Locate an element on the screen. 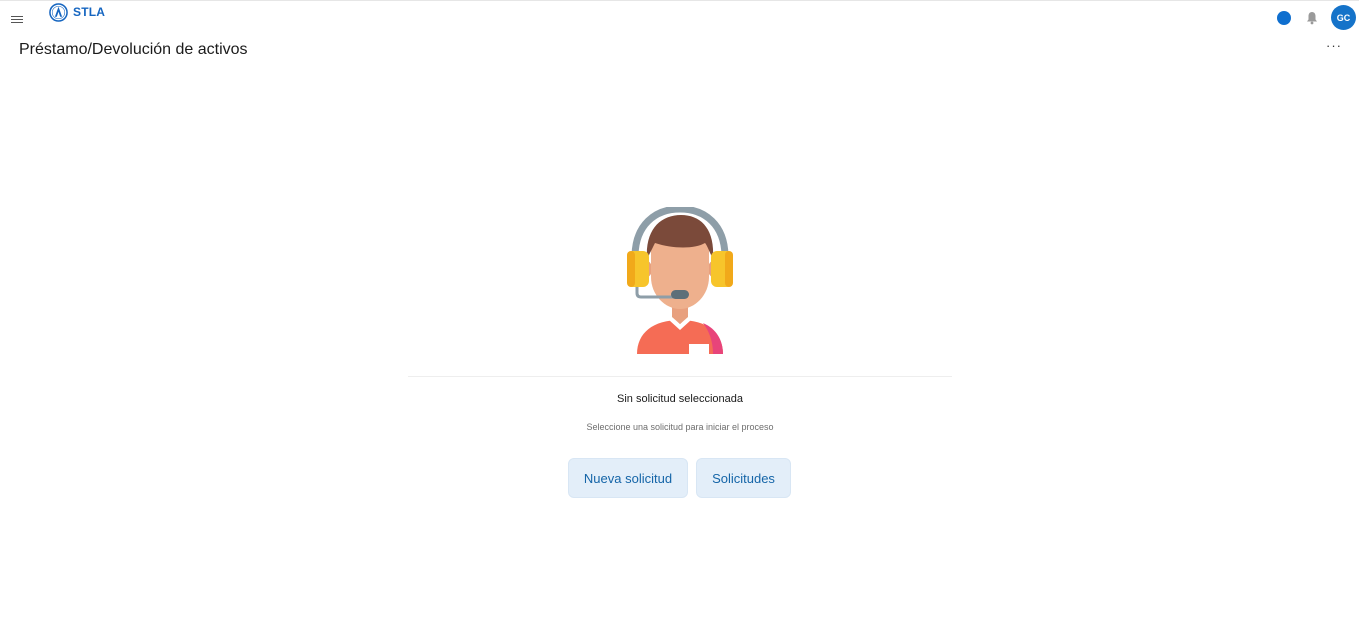  brand-name: STLA is located at coordinates (89, 12).